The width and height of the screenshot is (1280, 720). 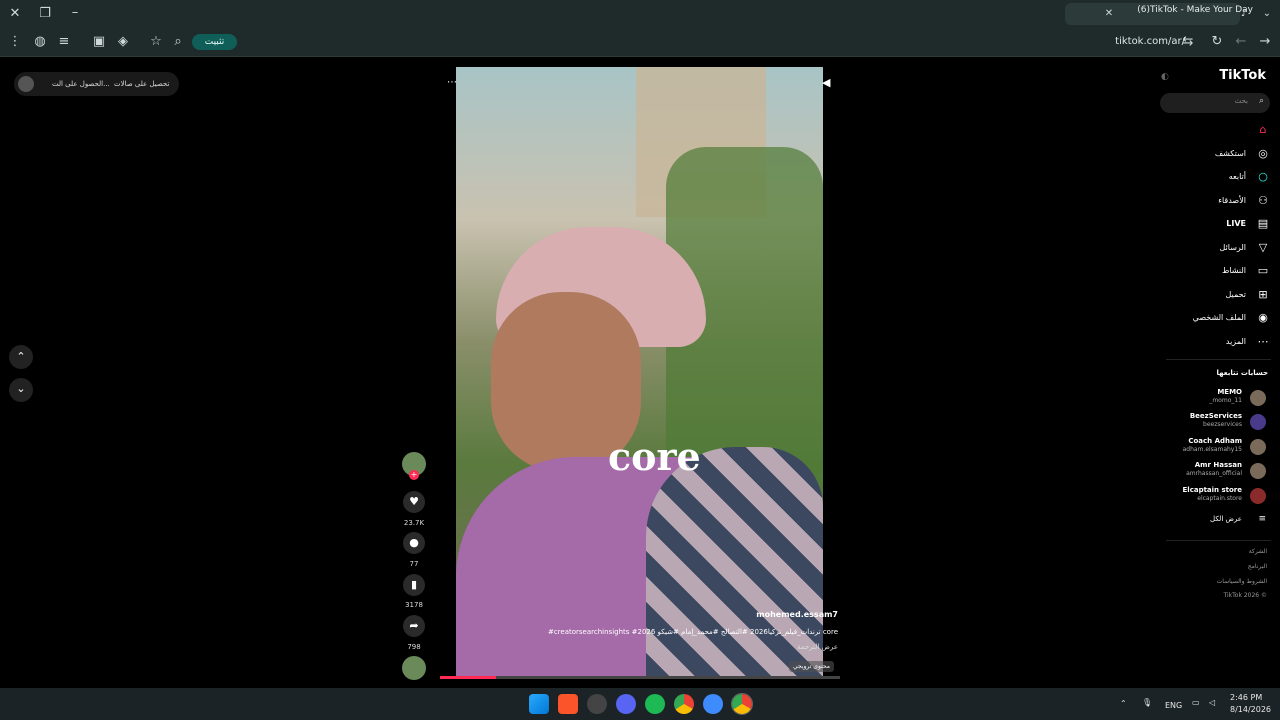 What do you see at coordinates (1211, 399) in the screenshot?
I see `account-item: MEMO _momo_11` at bounding box center [1211, 399].